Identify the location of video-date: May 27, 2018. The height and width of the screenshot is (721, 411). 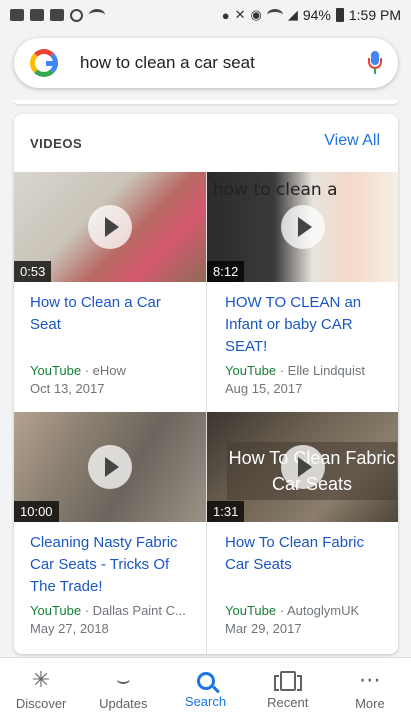
(69, 628).